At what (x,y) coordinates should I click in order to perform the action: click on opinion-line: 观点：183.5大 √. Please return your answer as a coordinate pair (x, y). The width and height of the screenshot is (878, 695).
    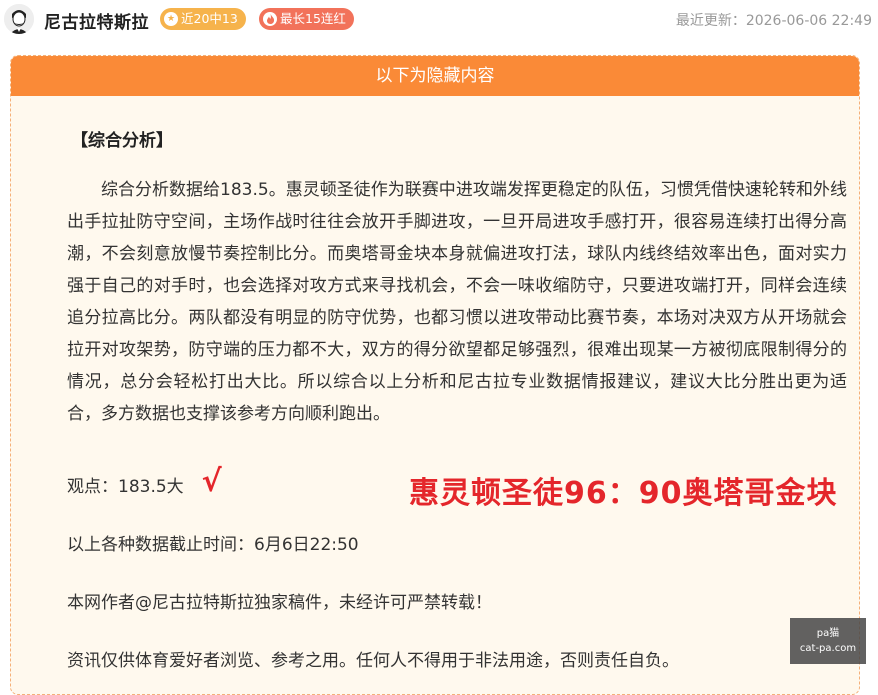
    Looking at the image, I should click on (144, 481).